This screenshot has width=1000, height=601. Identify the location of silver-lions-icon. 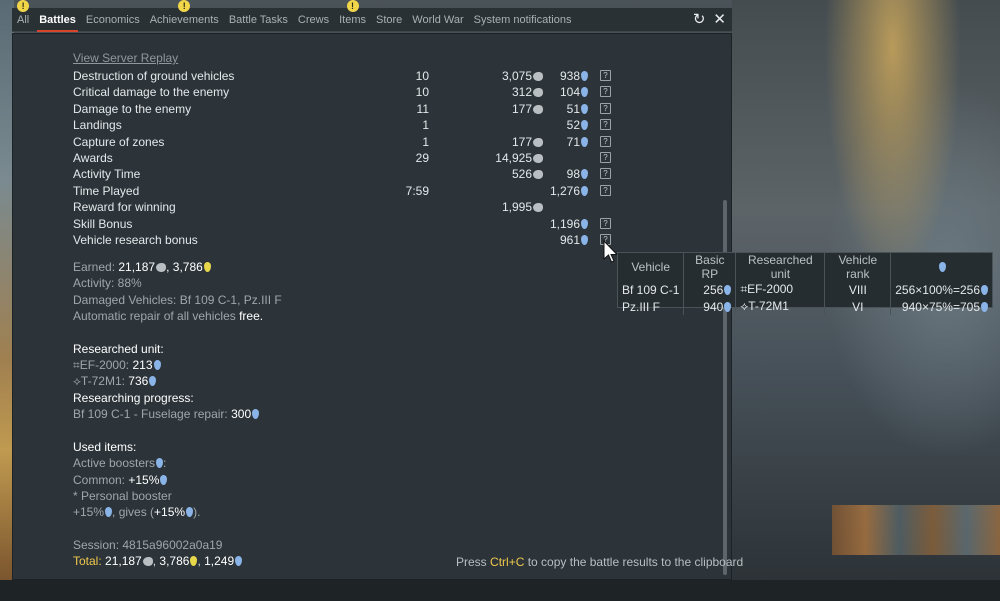
(538, 208).